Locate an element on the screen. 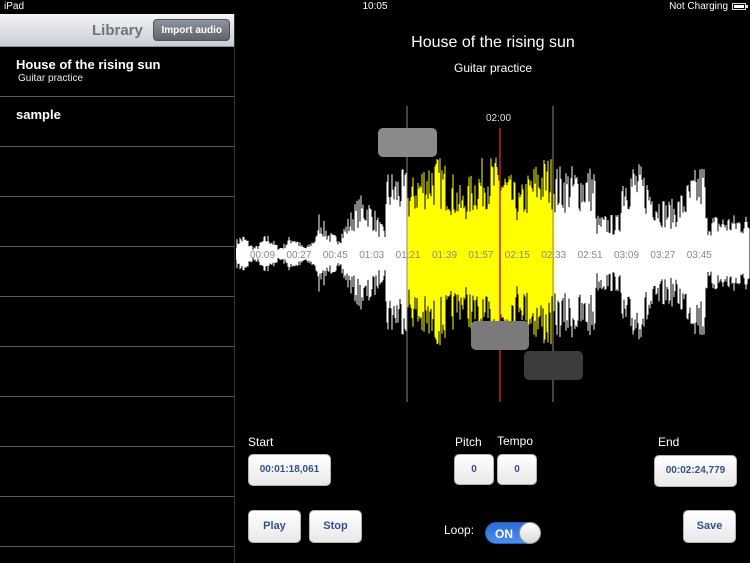  timeline-label: 00:27 is located at coordinates (298, 255).